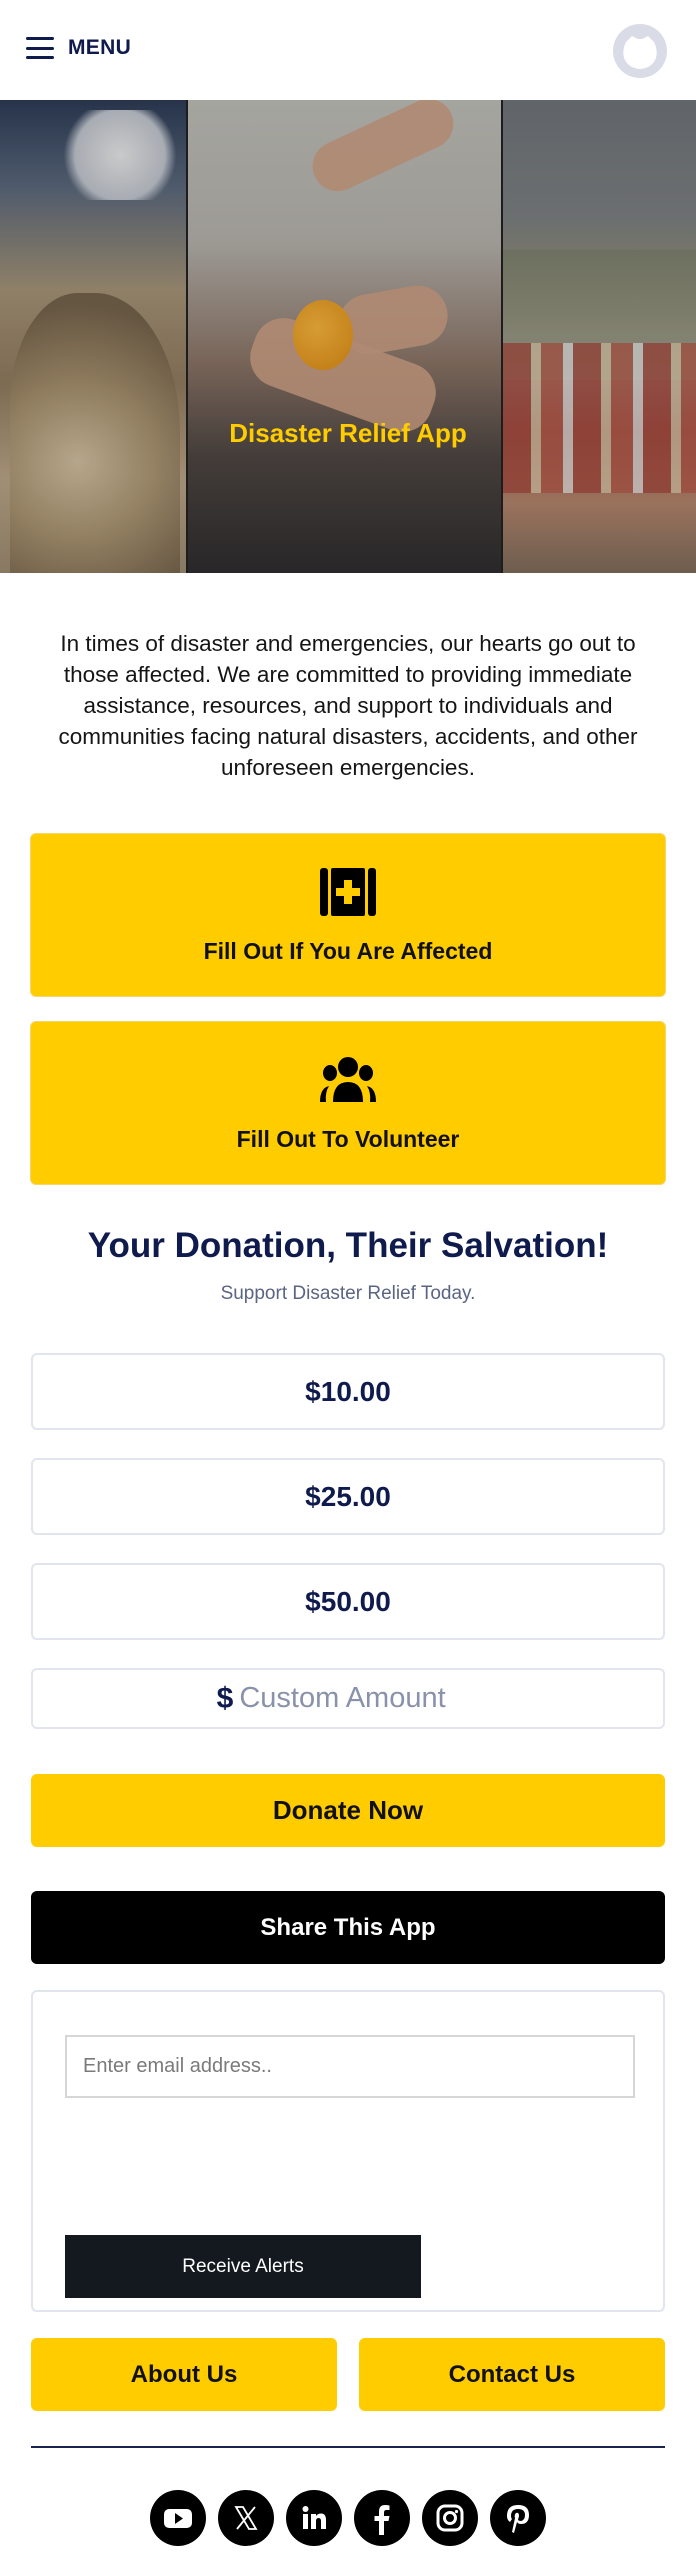 This screenshot has height=2569, width=696. Describe the element at coordinates (243, 2266) in the screenshot. I see `receive-alerts-button: Receive Alerts` at that location.